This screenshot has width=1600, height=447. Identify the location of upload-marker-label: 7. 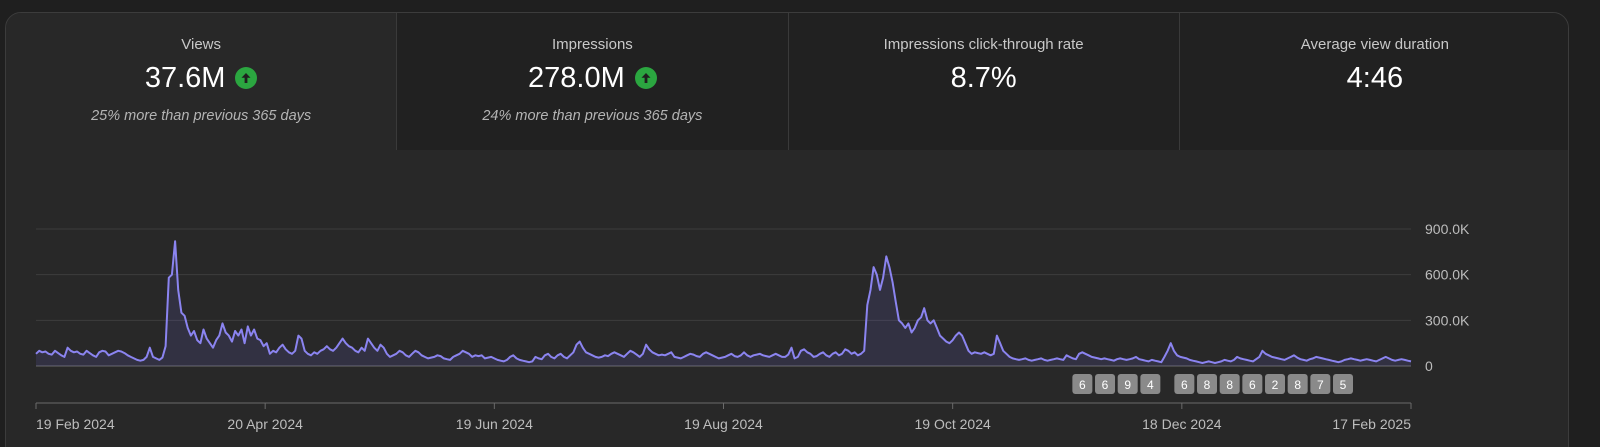
(1320, 385).